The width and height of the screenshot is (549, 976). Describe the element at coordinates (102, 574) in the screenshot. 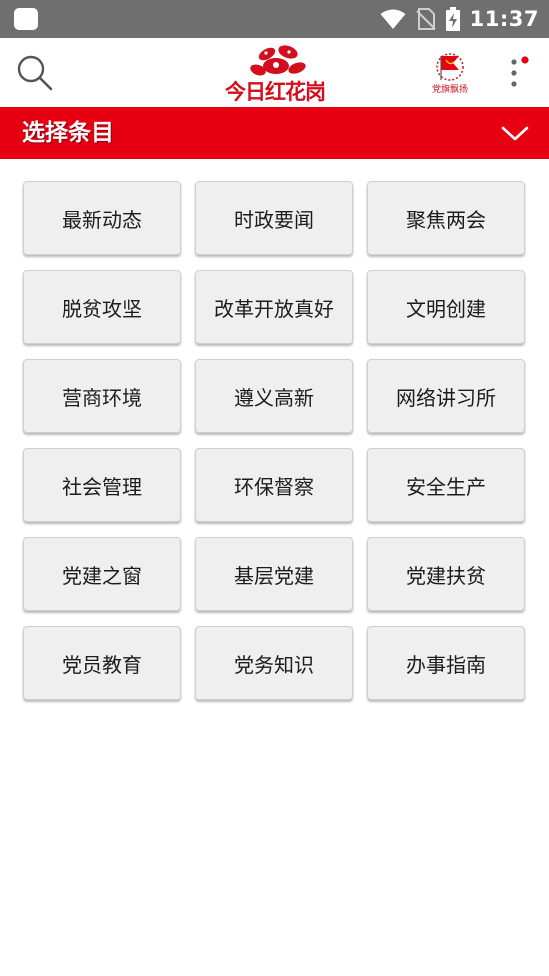

I see `category-button: 党建之窗` at that location.